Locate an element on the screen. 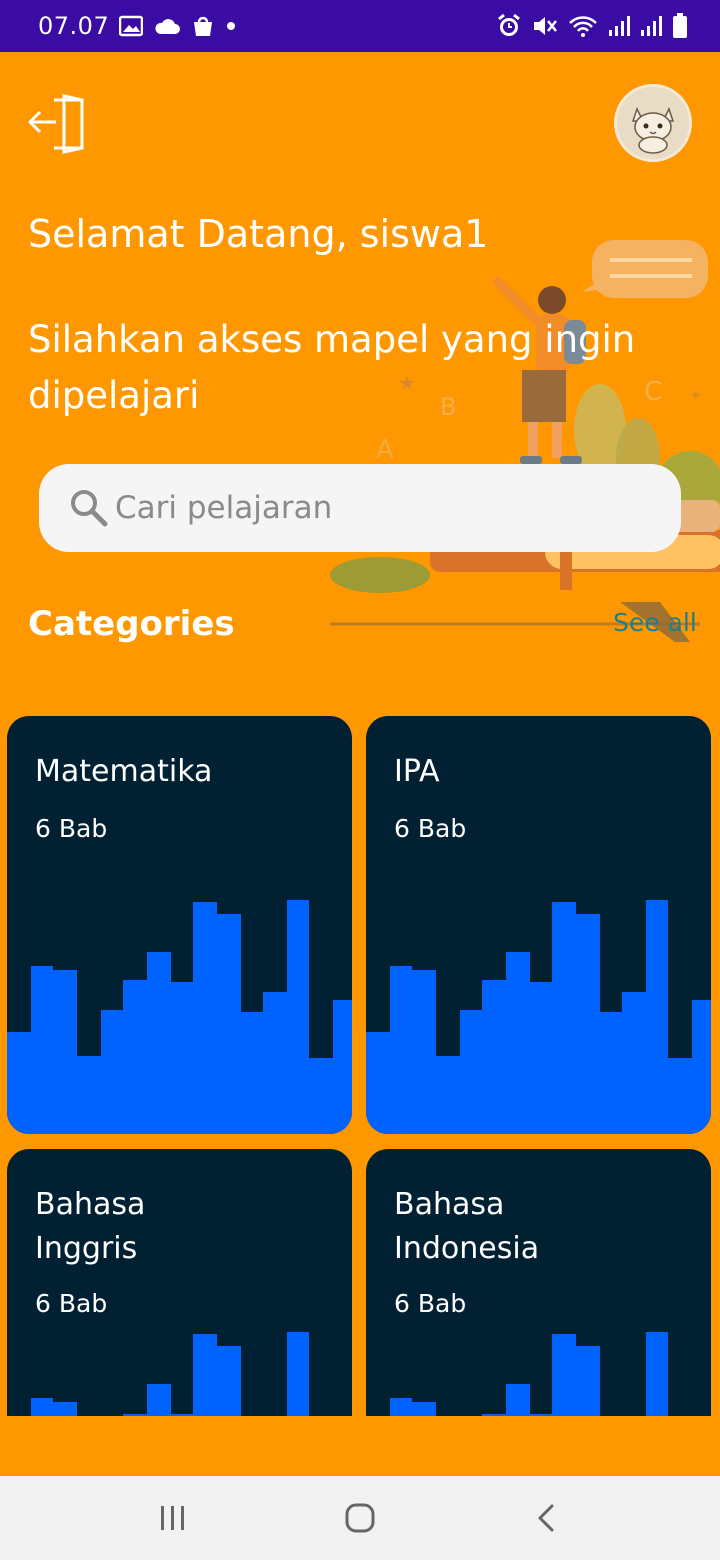 The width and height of the screenshot is (720, 1560). category-card-matematika: Matematika 6 Bab is located at coordinates (179, 925).